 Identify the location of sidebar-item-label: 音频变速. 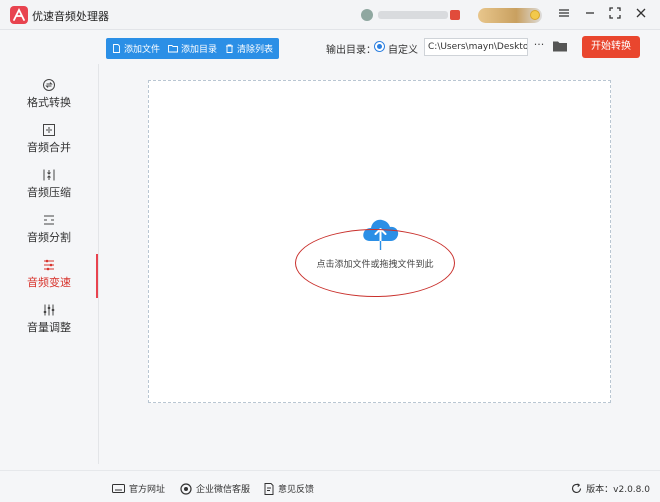
(49, 282).